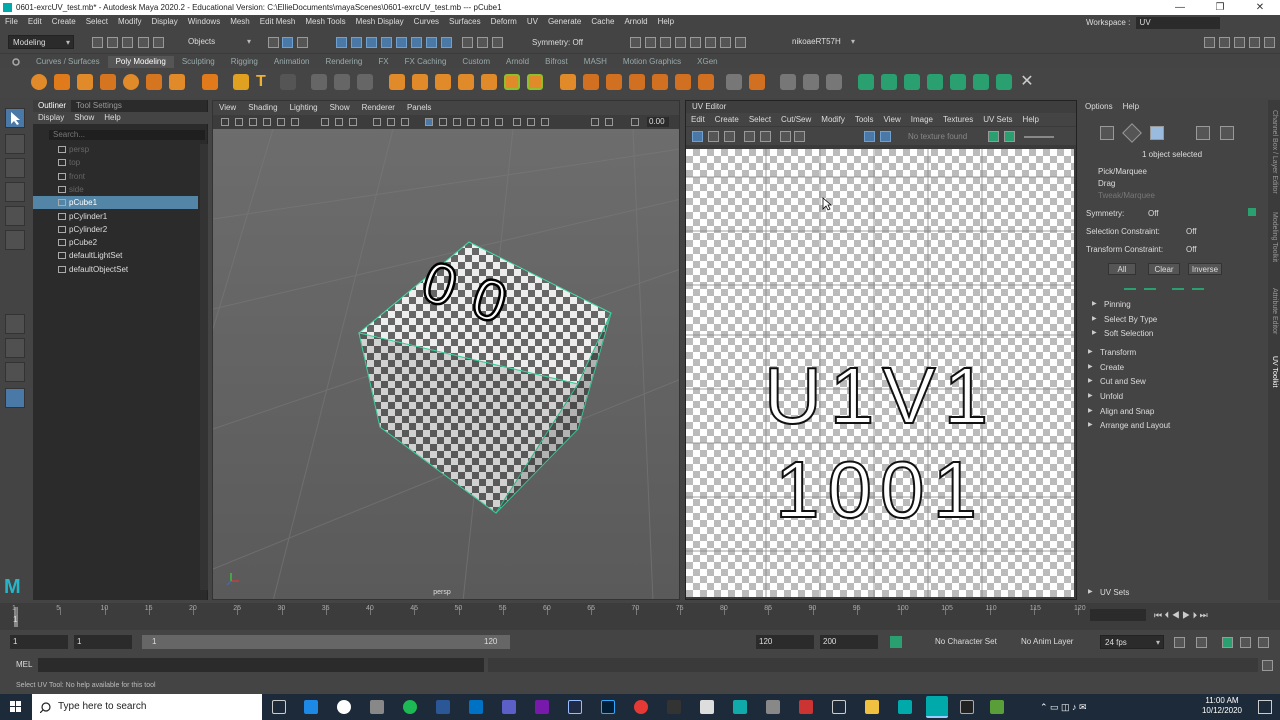  Describe the element at coordinates (356, 42) in the screenshot. I see `snap-curve-icon` at that location.